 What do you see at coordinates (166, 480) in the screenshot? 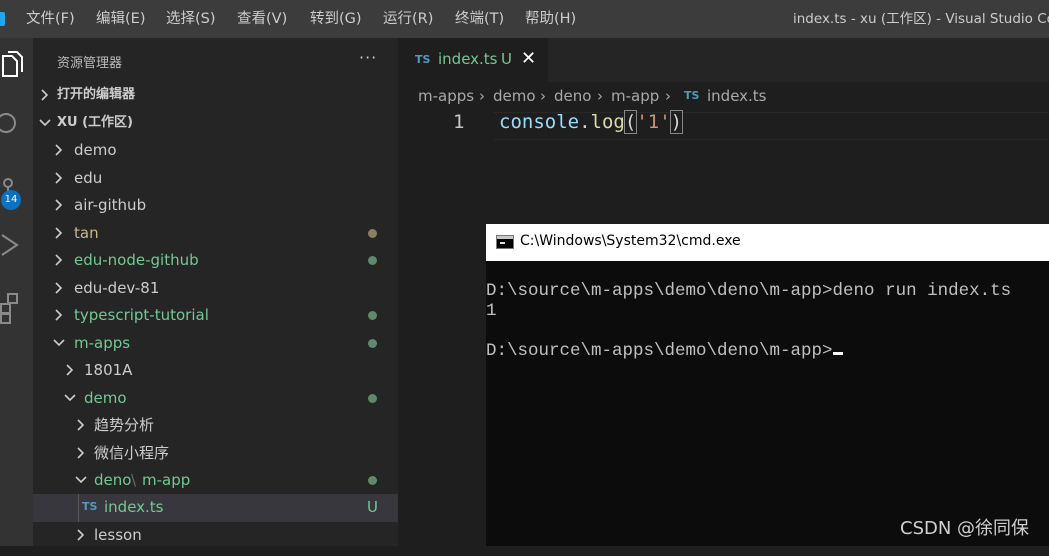
I see `tree-item-label: m-app` at bounding box center [166, 480].